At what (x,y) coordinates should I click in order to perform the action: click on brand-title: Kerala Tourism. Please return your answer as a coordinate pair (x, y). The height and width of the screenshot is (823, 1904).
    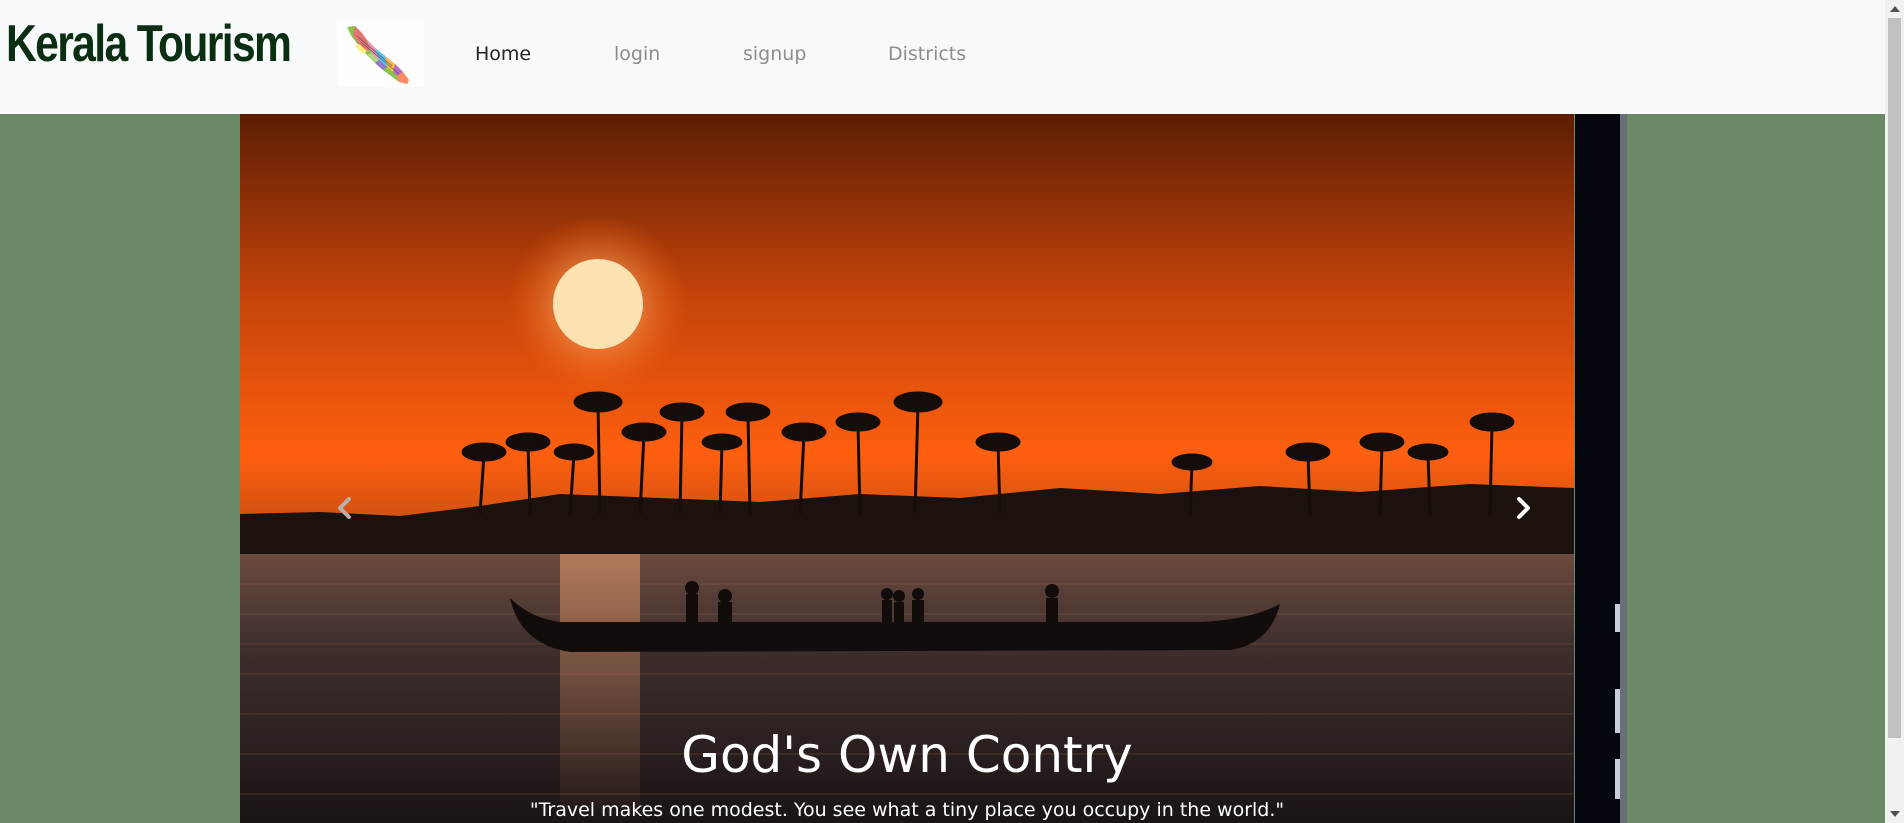
    Looking at the image, I should click on (149, 44).